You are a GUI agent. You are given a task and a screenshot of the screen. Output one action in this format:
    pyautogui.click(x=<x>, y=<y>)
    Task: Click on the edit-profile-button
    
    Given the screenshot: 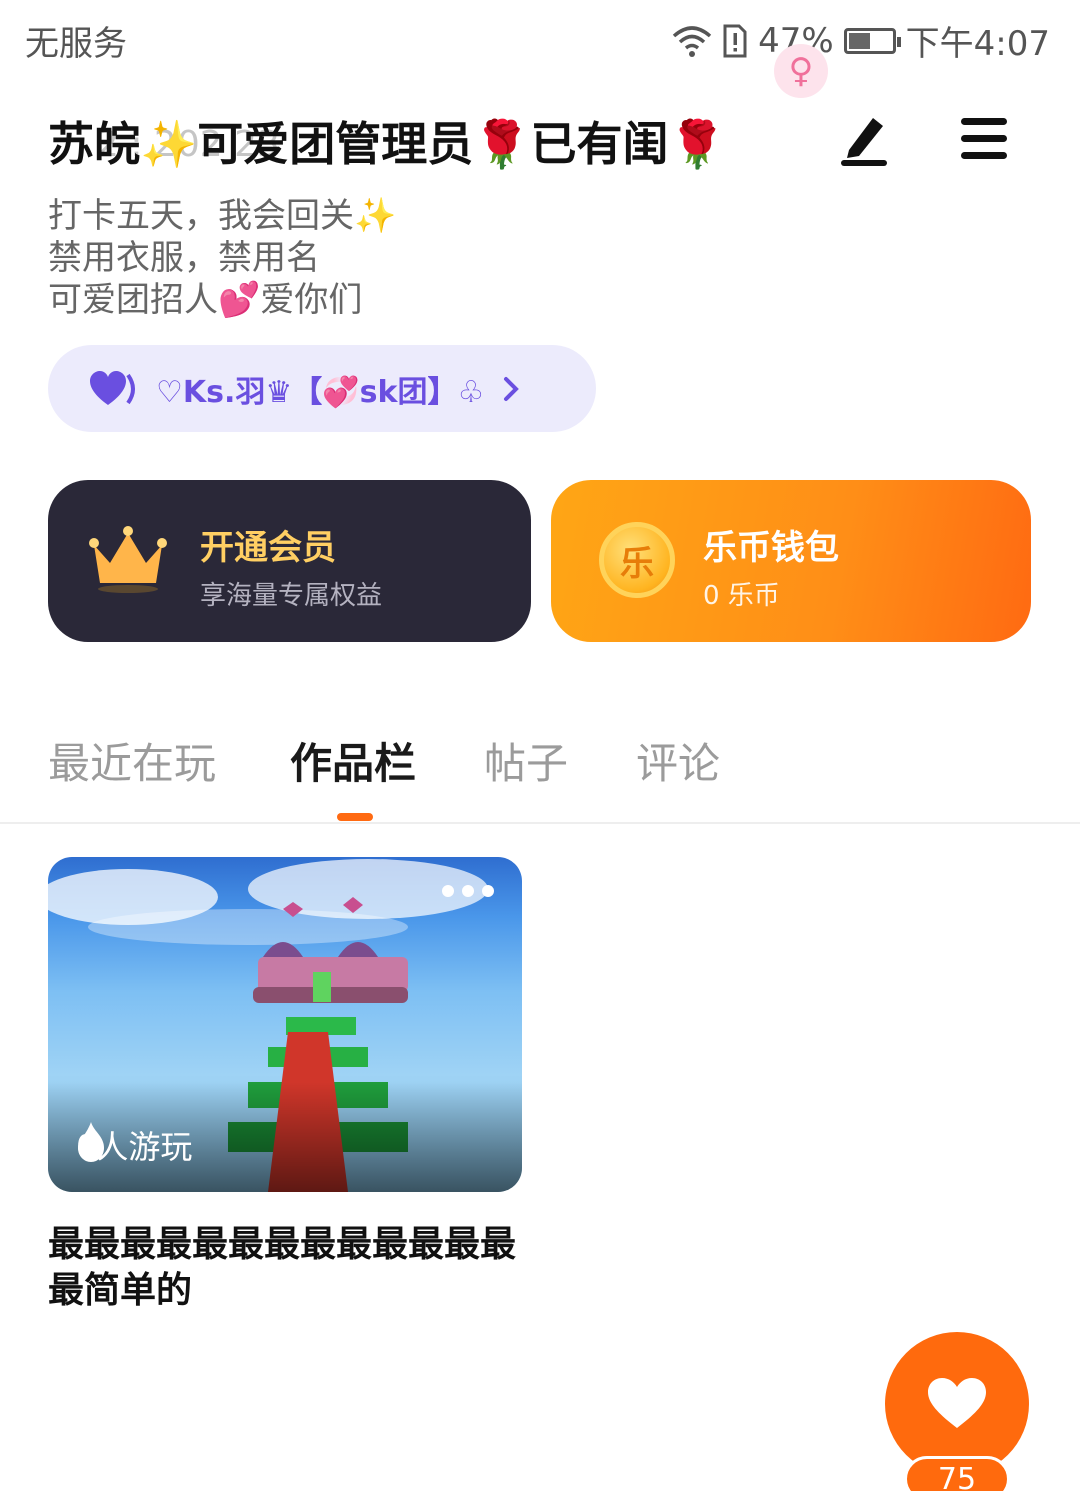 What is the action you would take?
    pyautogui.click(x=865, y=140)
    